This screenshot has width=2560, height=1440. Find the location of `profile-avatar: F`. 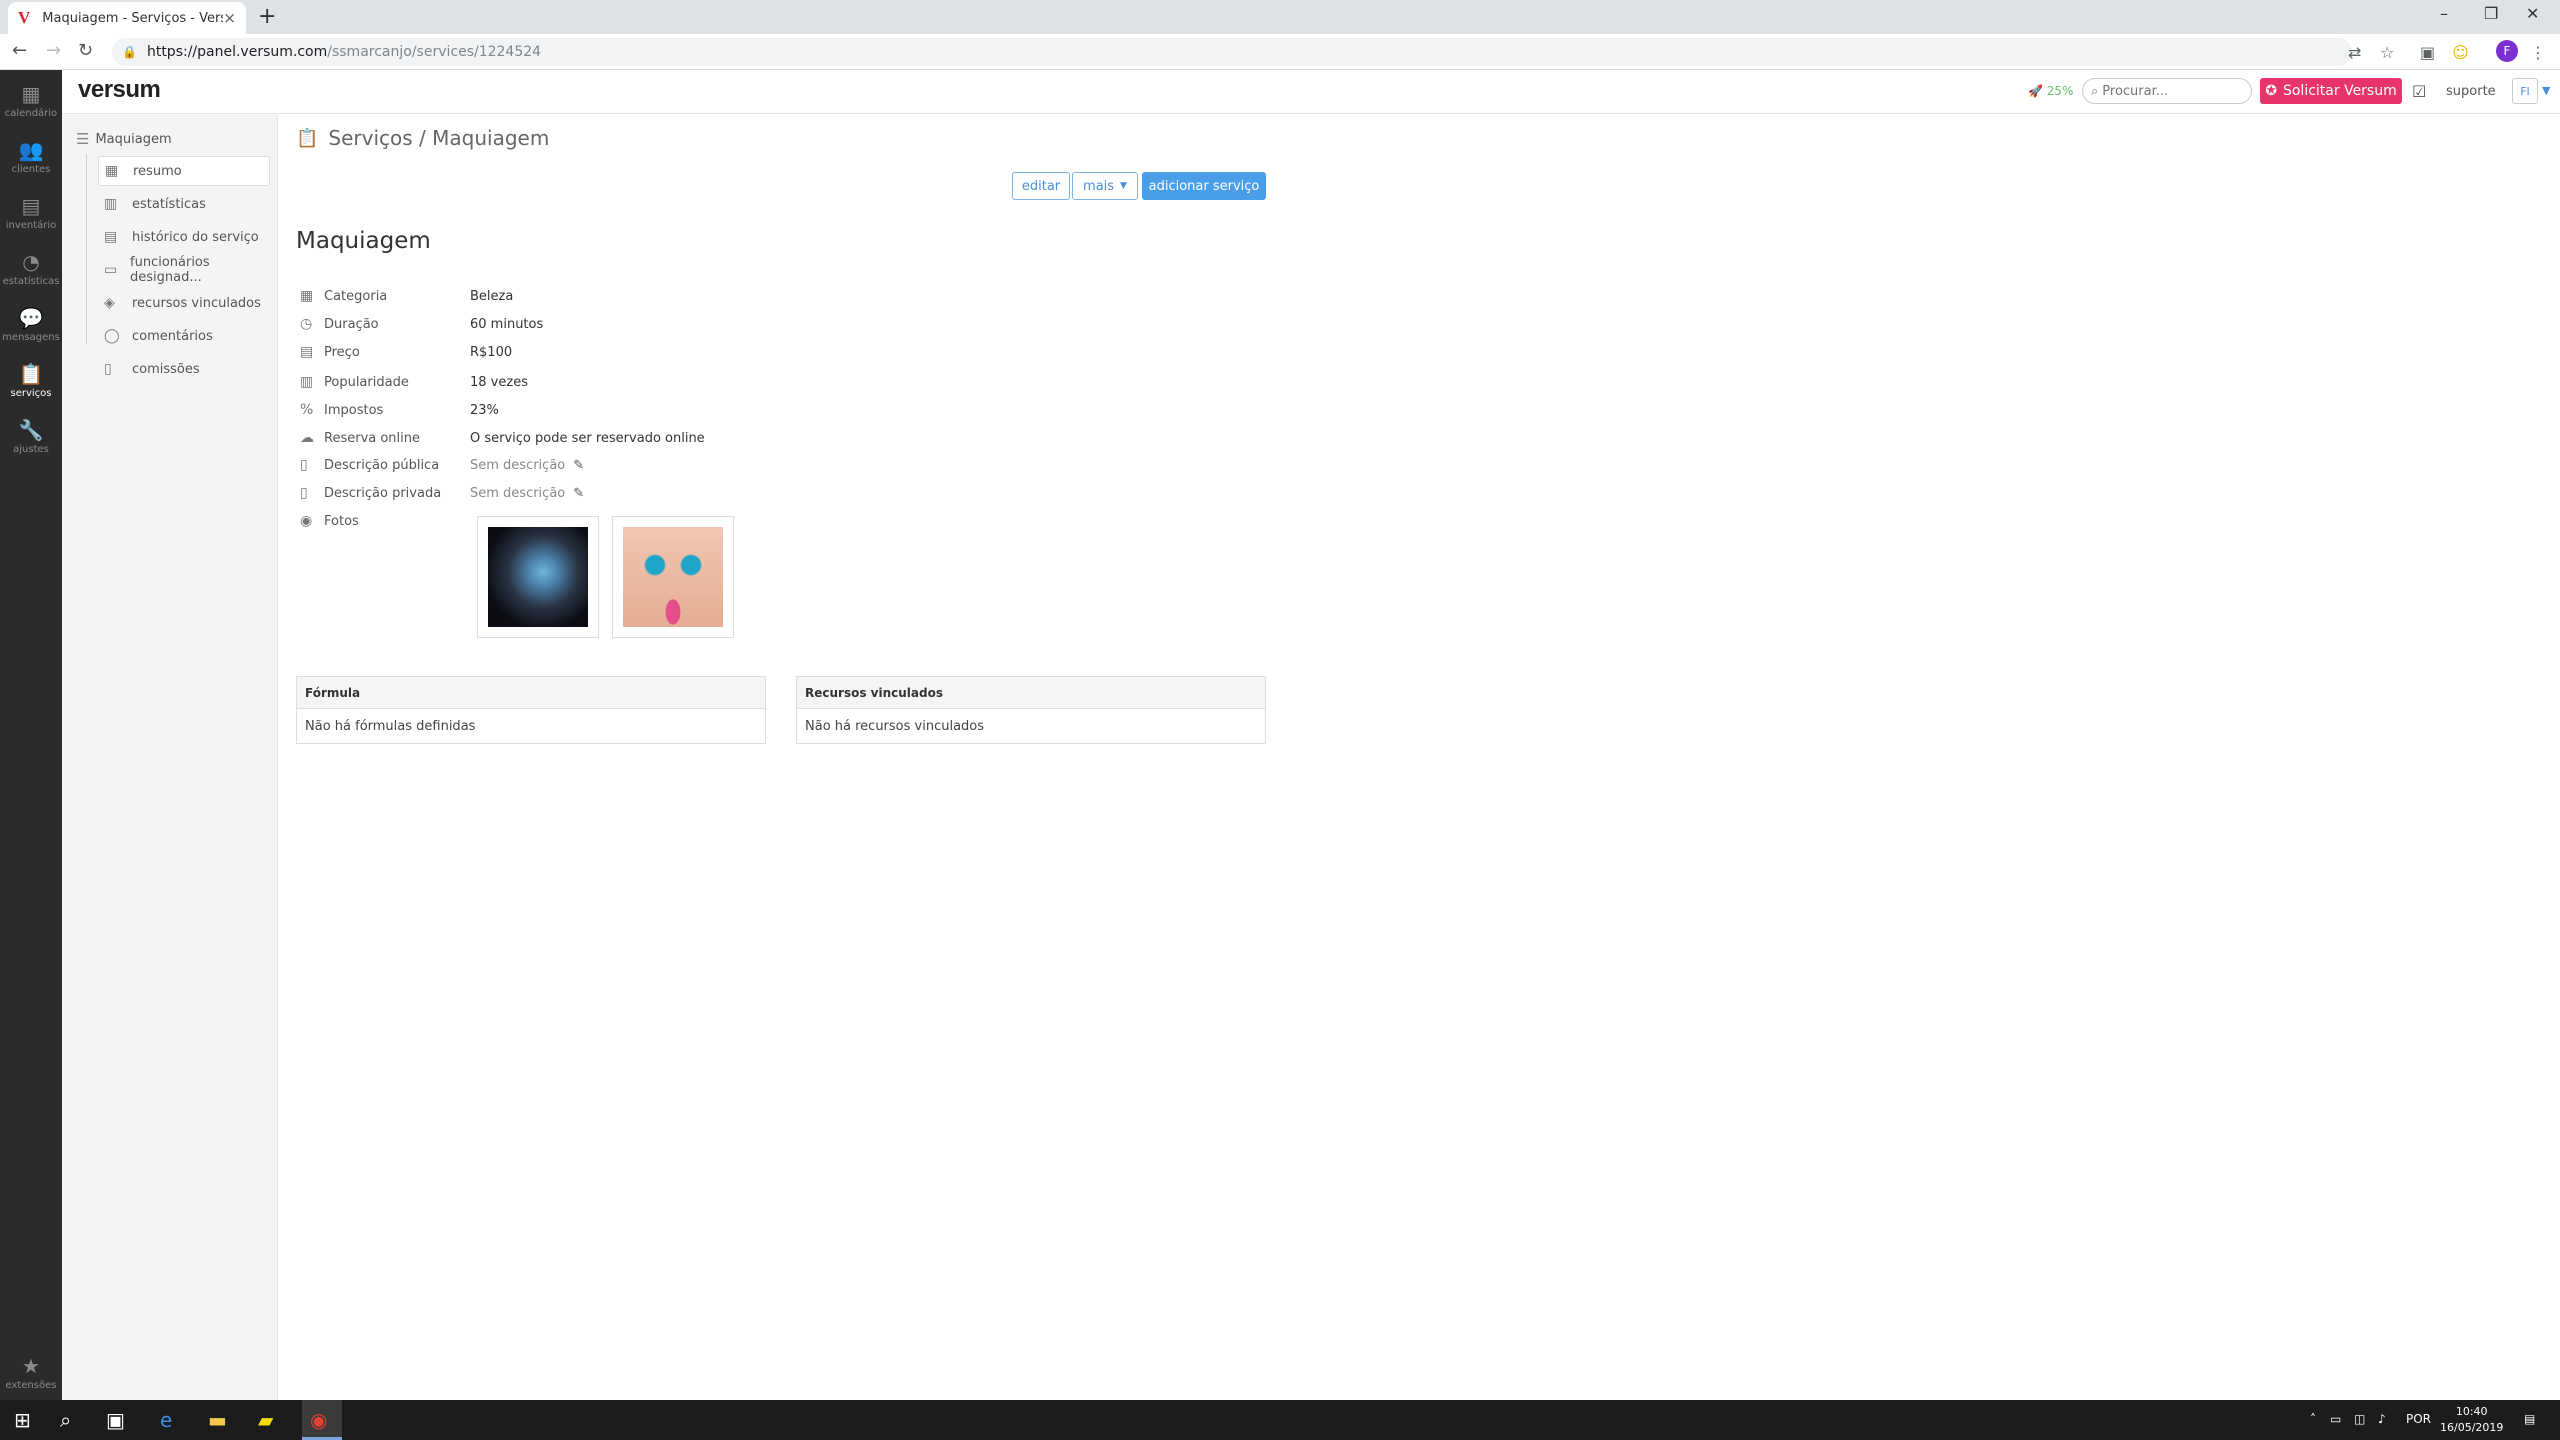

profile-avatar: F is located at coordinates (2507, 51).